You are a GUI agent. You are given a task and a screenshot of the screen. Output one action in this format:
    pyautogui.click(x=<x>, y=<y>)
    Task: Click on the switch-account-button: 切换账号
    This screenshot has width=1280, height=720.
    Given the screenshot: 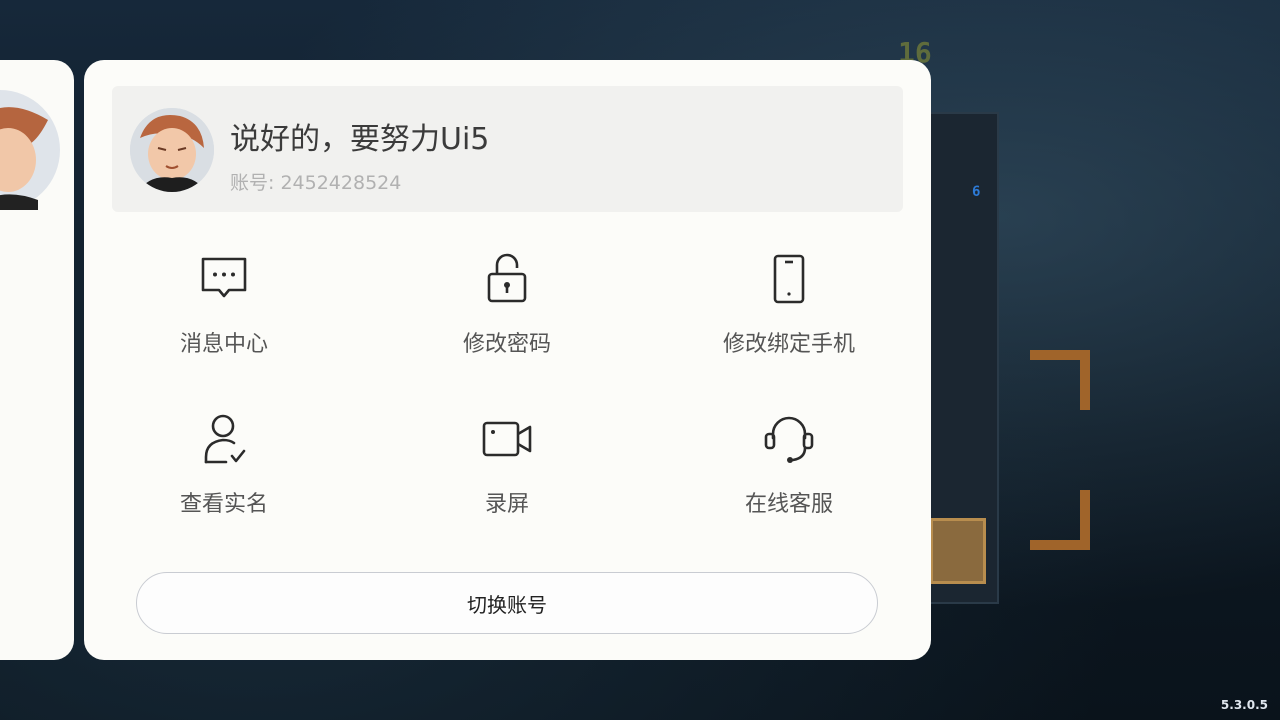 What is the action you would take?
    pyautogui.click(x=507, y=603)
    